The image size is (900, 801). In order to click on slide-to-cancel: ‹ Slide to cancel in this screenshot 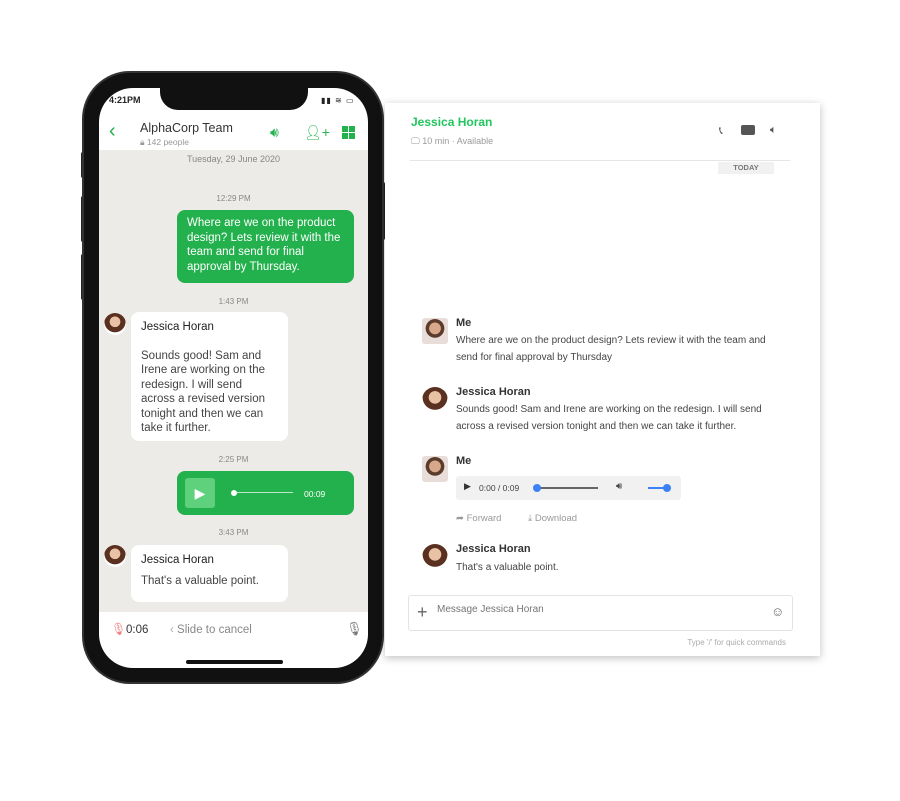, I will do `click(211, 630)`.